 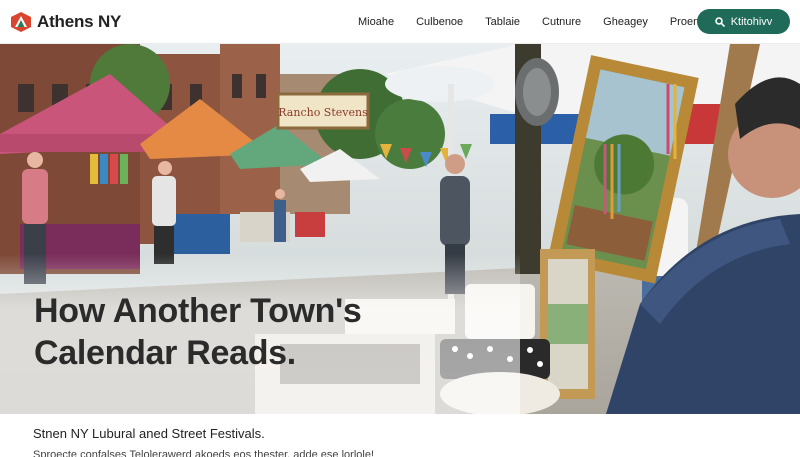 I want to click on headline-line-2: Calendar Reads., so click(x=165, y=353).